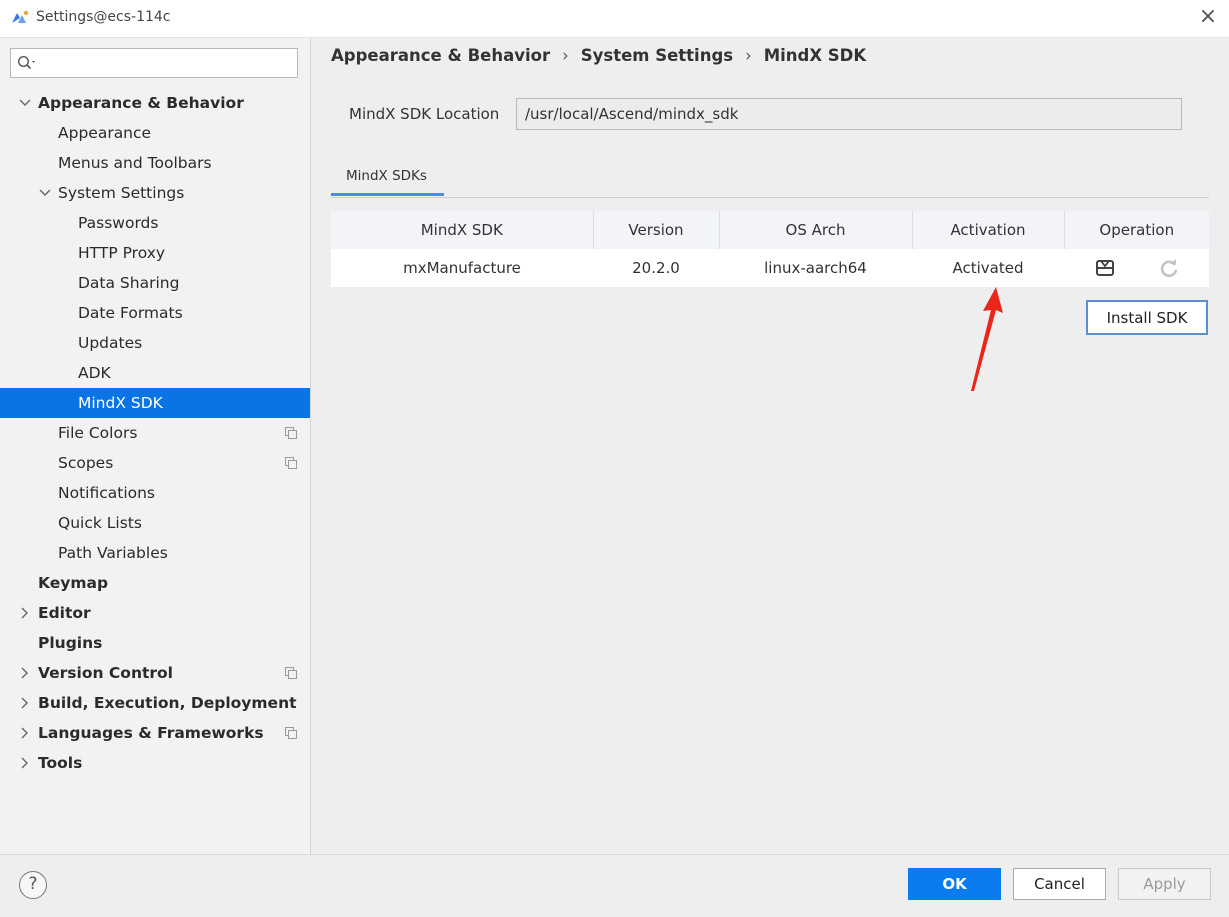  What do you see at coordinates (105, 133) in the screenshot?
I see `sidebar-item-label: Appearance` at bounding box center [105, 133].